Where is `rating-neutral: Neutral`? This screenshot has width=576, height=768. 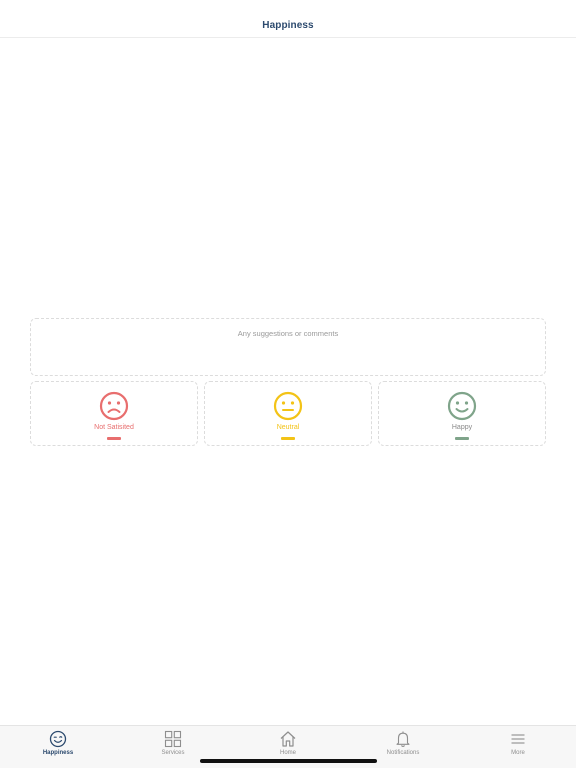
rating-neutral: Neutral is located at coordinates (288, 413).